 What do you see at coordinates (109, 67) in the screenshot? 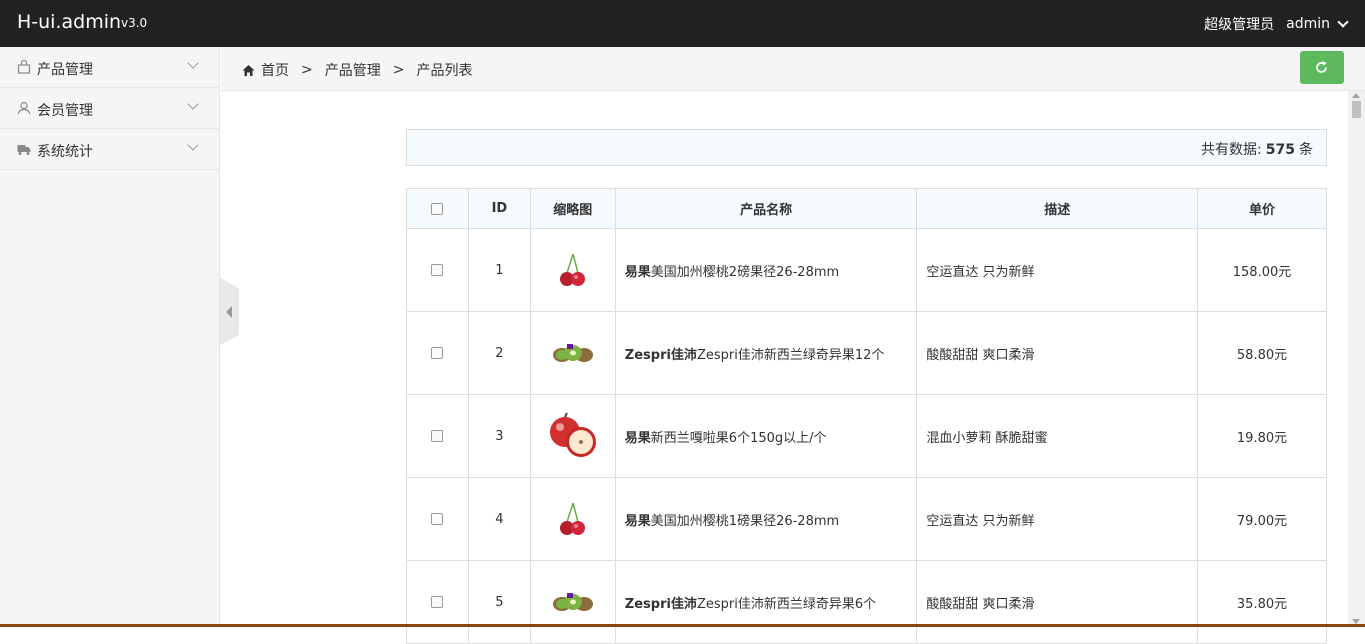
I see `sidebar-item-products: 产品管理` at bounding box center [109, 67].